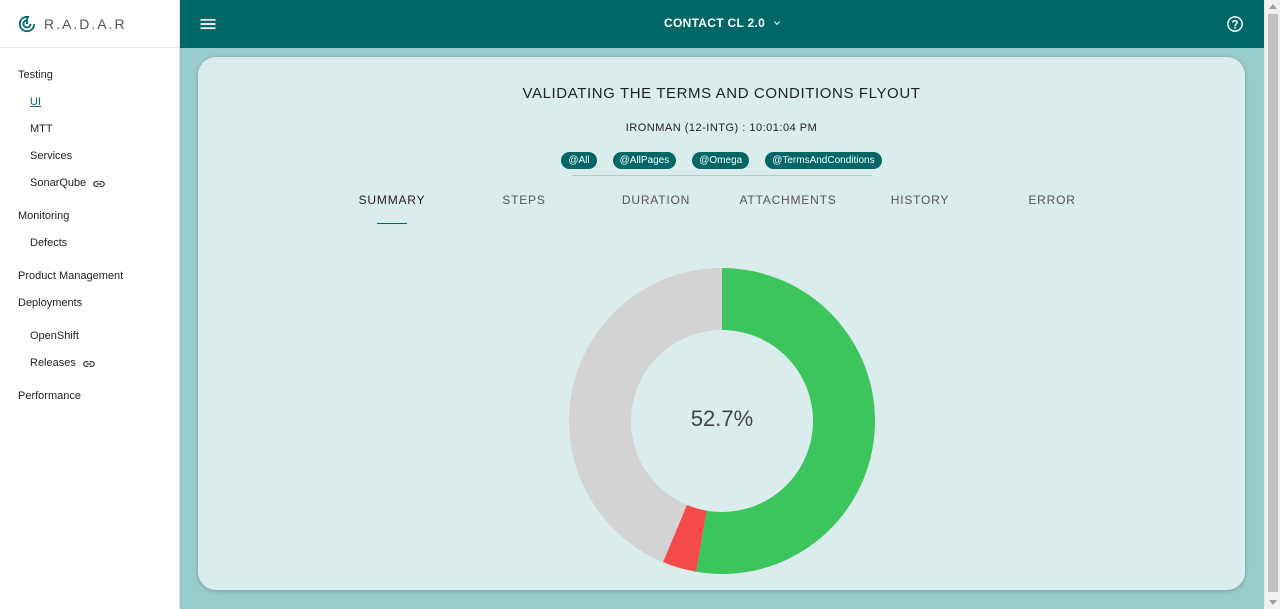 This screenshot has width=1280, height=609. I want to click on tab-steps: STEPS, so click(524, 209).